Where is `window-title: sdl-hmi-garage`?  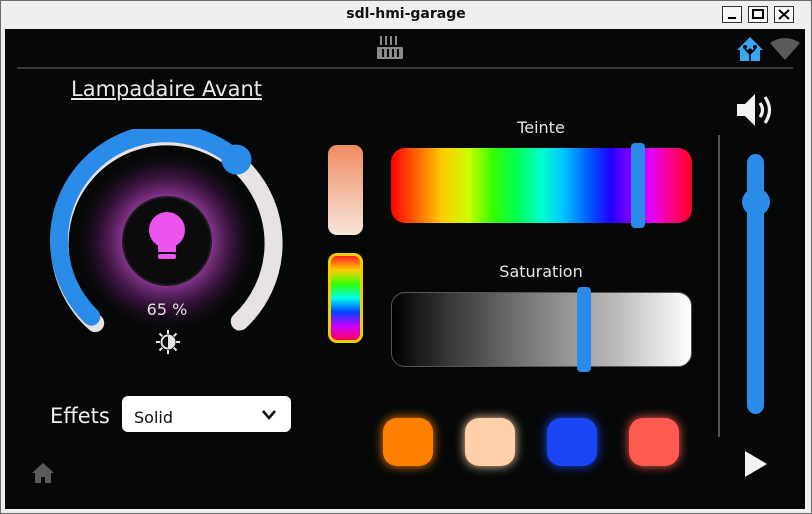 window-title: sdl-hmi-garage is located at coordinates (406, 14).